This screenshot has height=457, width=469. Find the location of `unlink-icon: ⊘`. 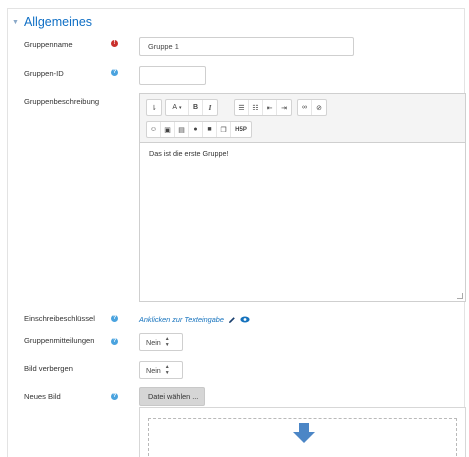

unlink-icon: ⊘ is located at coordinates (319, 107).